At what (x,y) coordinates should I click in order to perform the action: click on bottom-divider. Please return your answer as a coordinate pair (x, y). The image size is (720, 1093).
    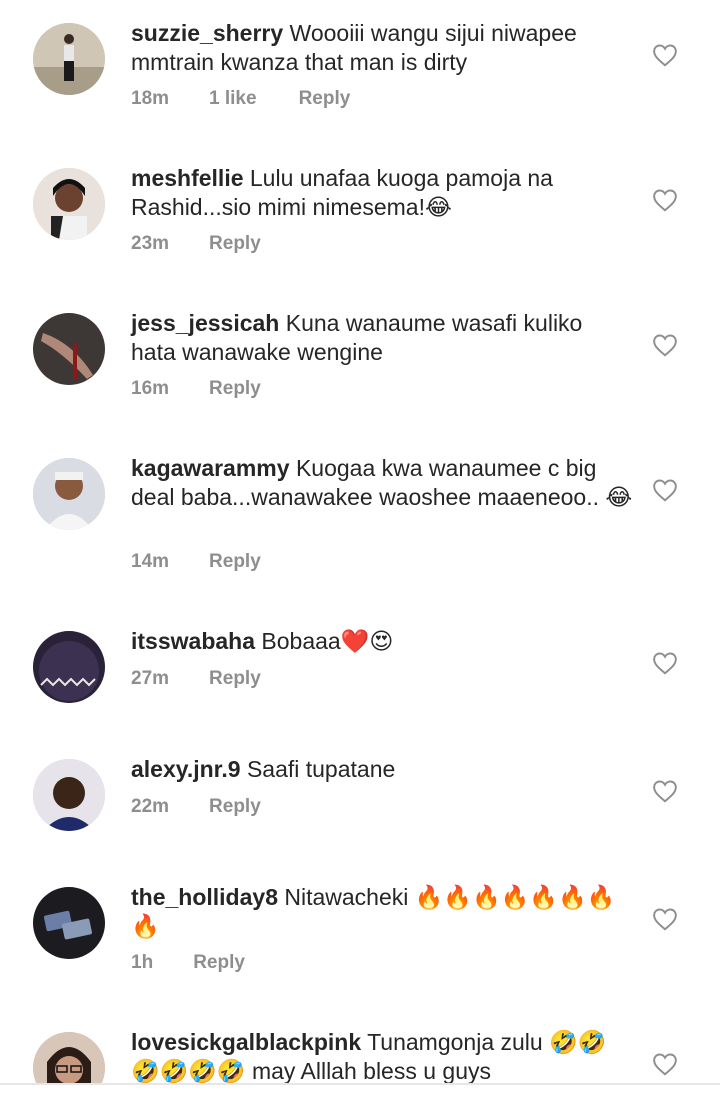
    Looking at the image, I should click on (360, 1084).